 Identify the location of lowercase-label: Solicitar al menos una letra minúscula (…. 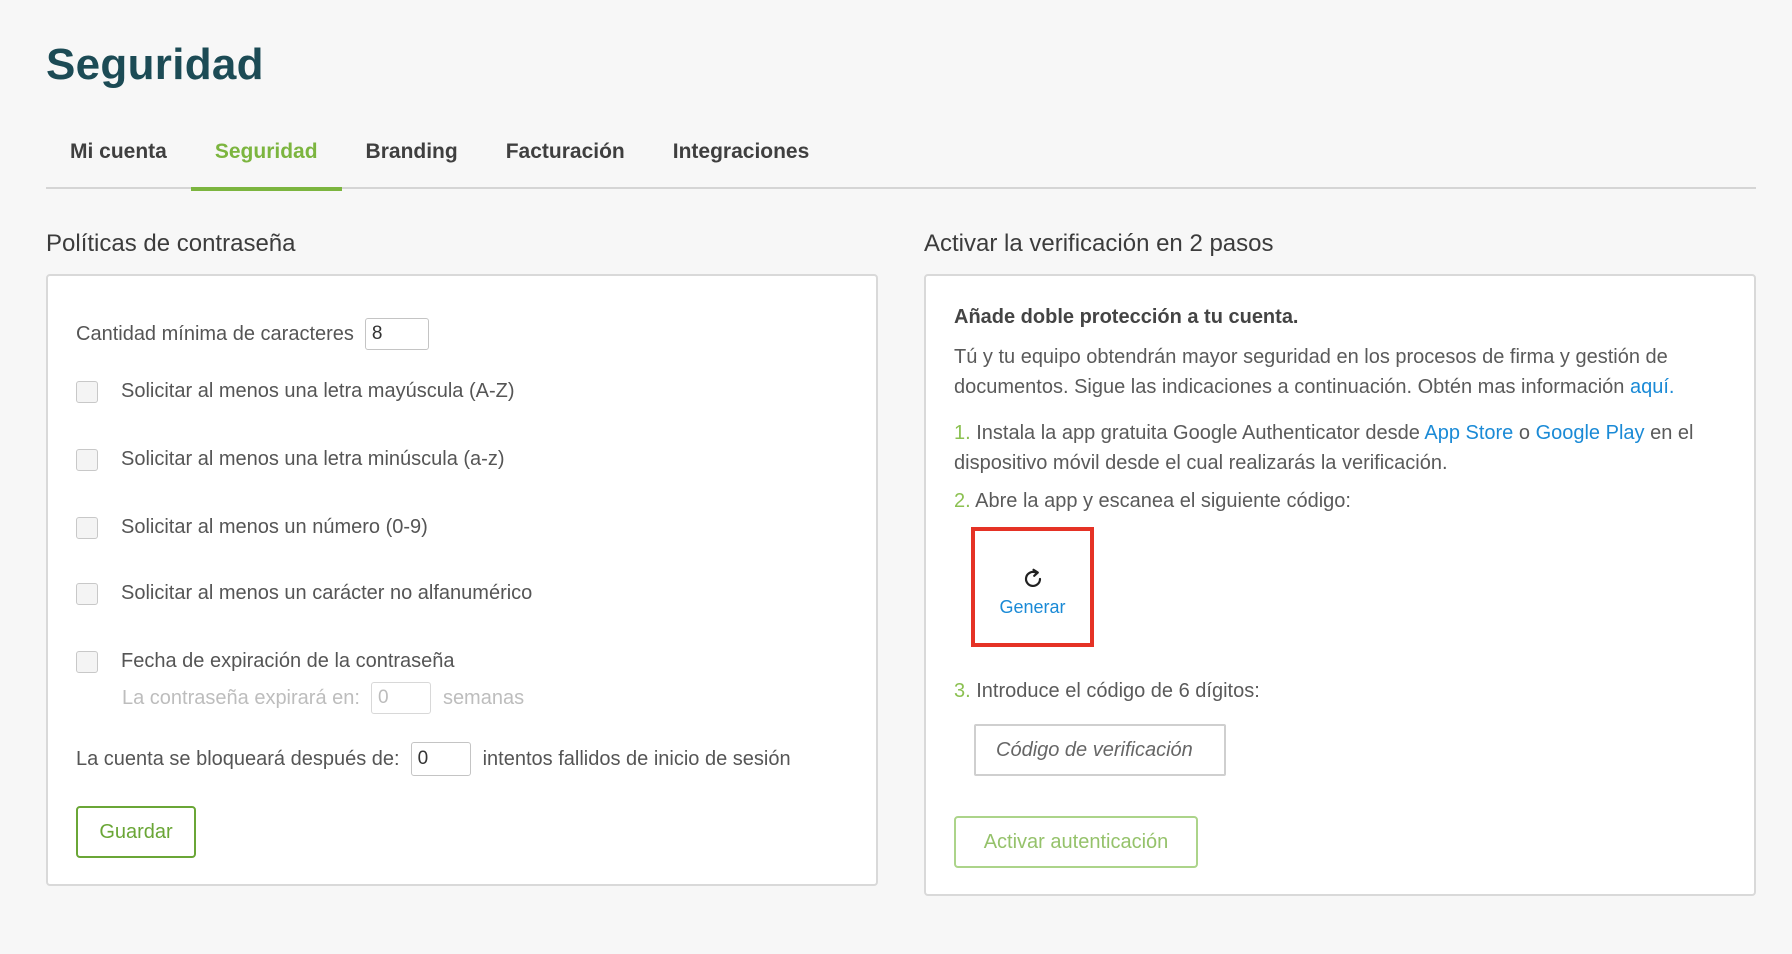
(313, 459).